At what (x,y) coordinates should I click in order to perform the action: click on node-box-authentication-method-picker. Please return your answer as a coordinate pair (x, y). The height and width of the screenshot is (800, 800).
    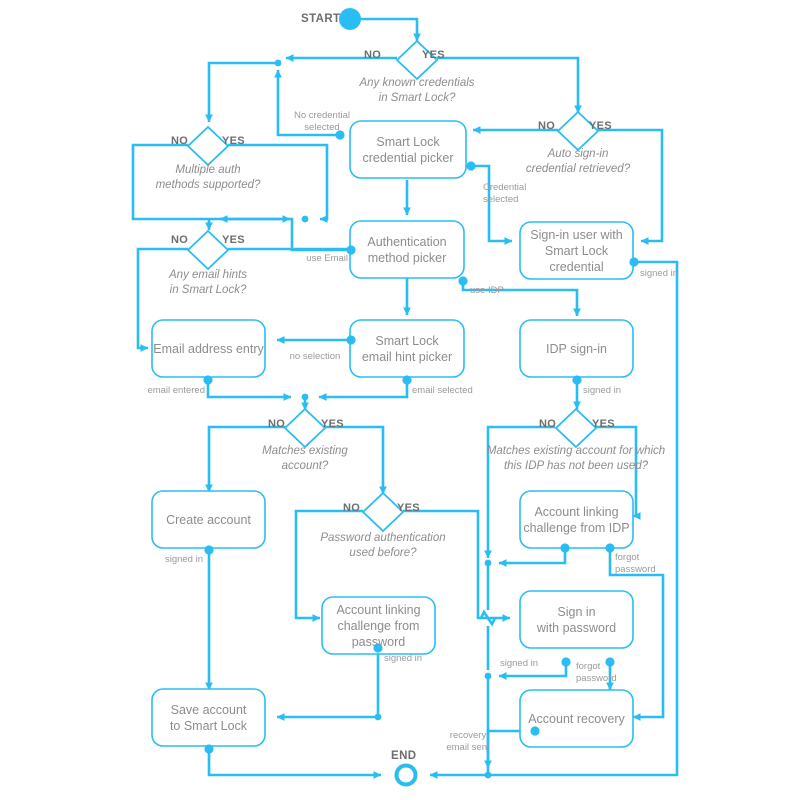
    Looking at the image, I should click on (407, 249).